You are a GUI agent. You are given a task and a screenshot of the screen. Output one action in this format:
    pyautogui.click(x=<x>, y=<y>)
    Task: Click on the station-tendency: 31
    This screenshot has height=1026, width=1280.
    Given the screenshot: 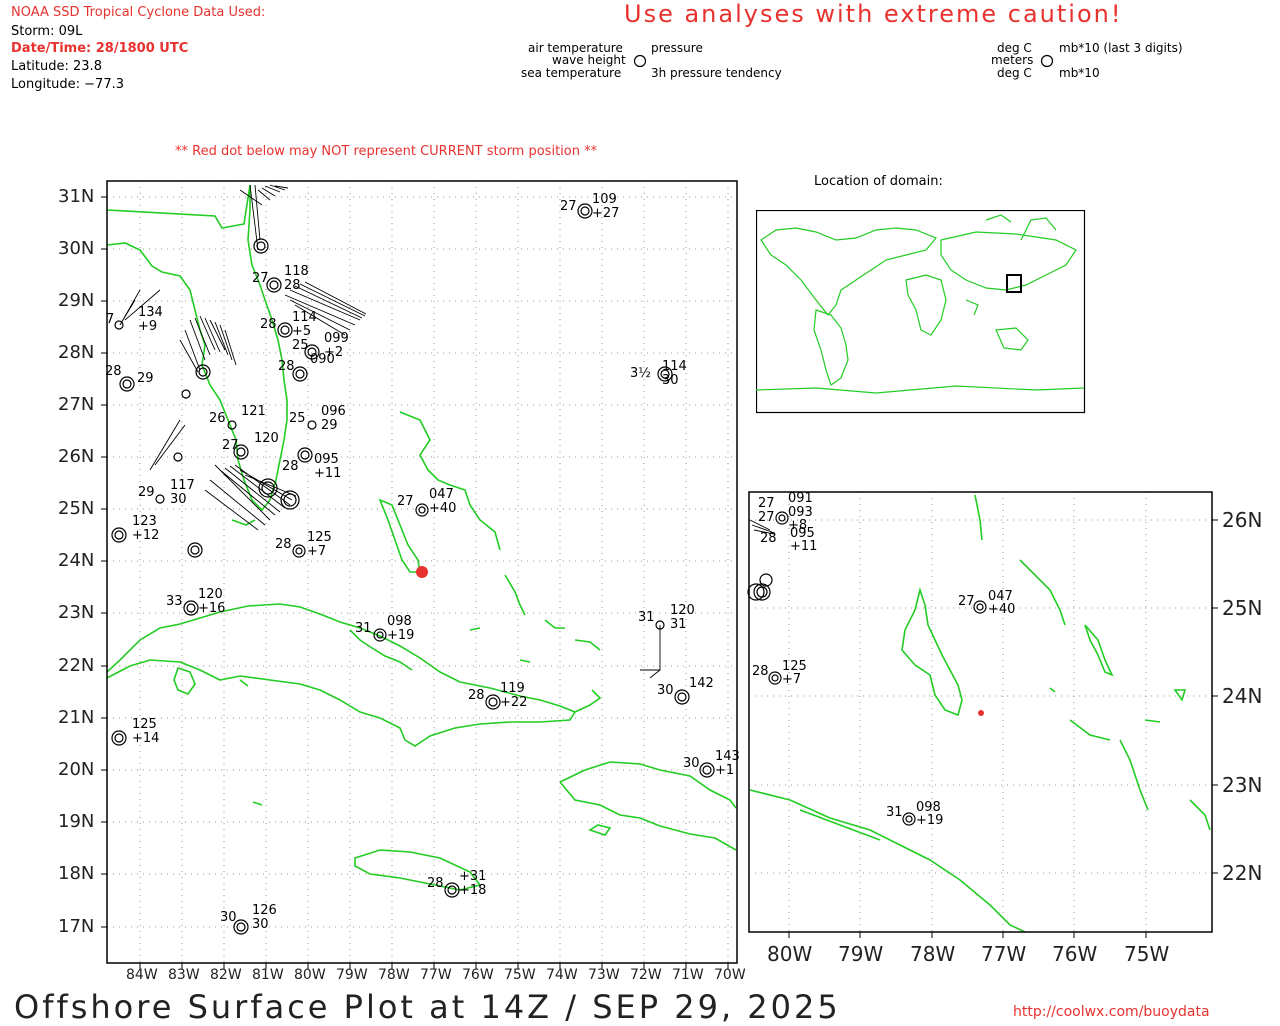 What is the action you would take?
    pyautogui.click(x=678, y=624)
    